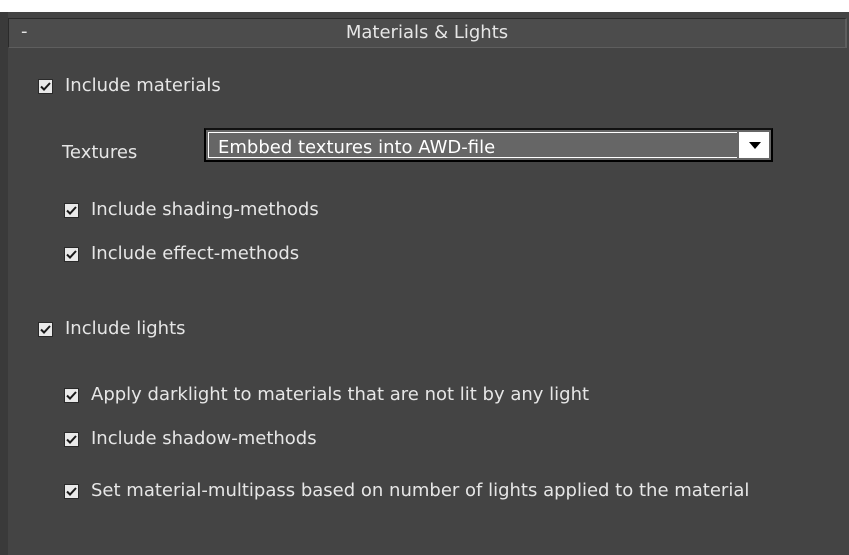 Image resolution: width=849 pixels, height=555 pixels. I want to click on rollout-title: Materials & Lights, so click(427, 32).